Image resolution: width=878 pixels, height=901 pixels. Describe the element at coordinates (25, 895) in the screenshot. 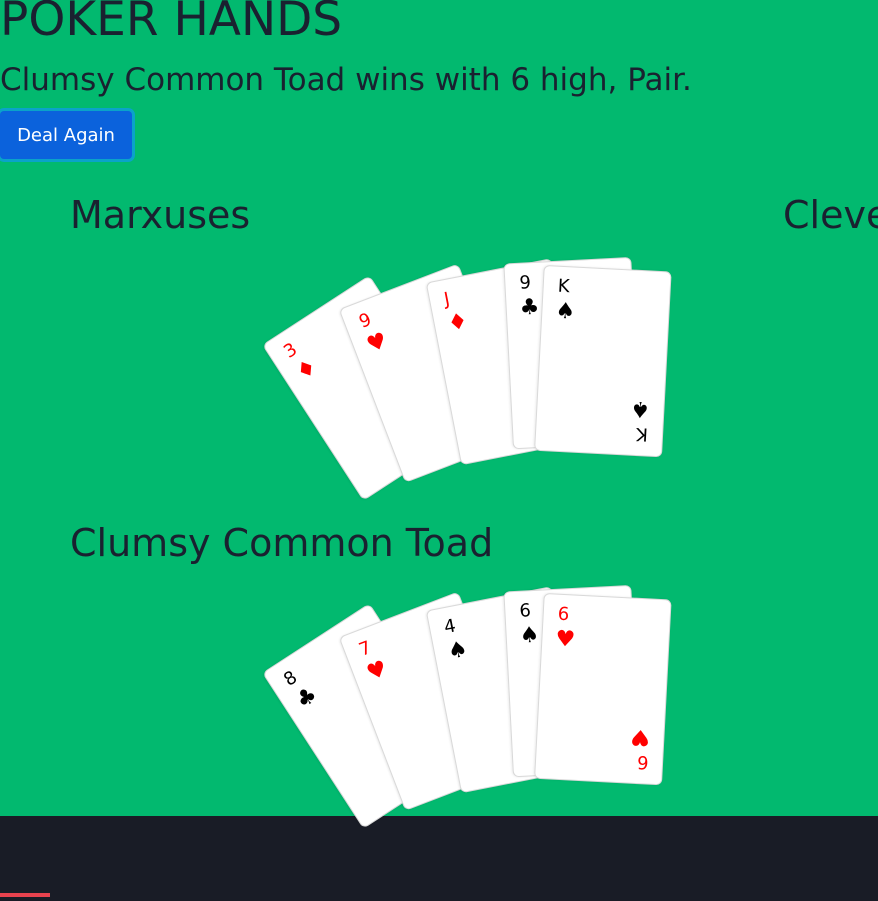

I see `footer-accent-bar` at that location.